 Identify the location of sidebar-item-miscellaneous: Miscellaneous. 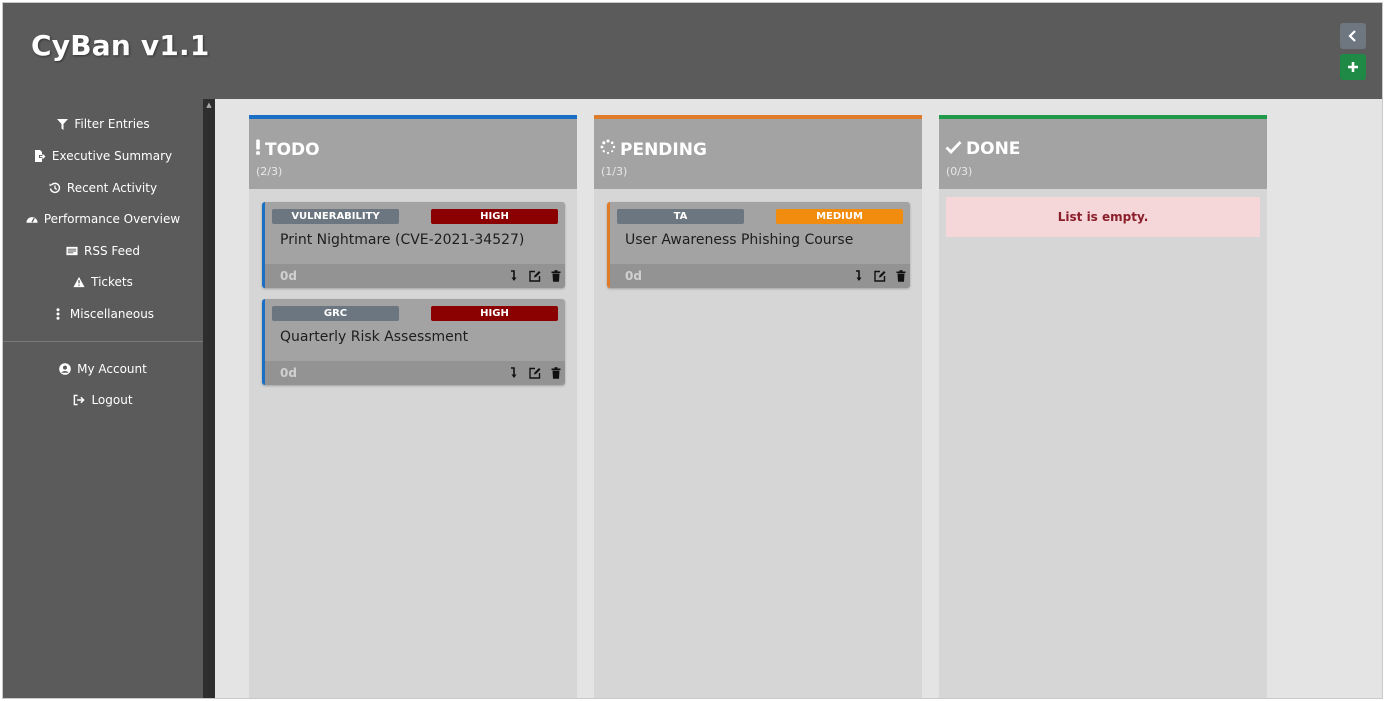
(103, 314).